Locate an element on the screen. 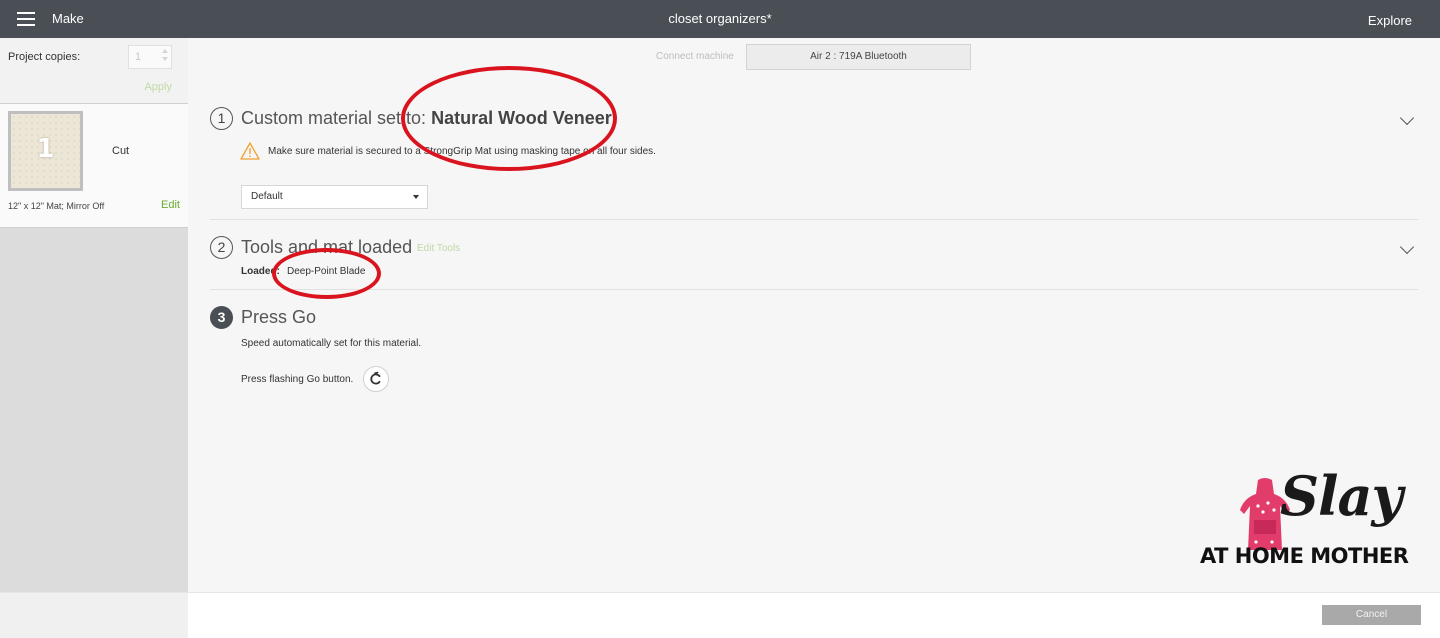 This screenshot has width=1440, height=638. logo-brand: Slay is located at coordinates (1341, 496).